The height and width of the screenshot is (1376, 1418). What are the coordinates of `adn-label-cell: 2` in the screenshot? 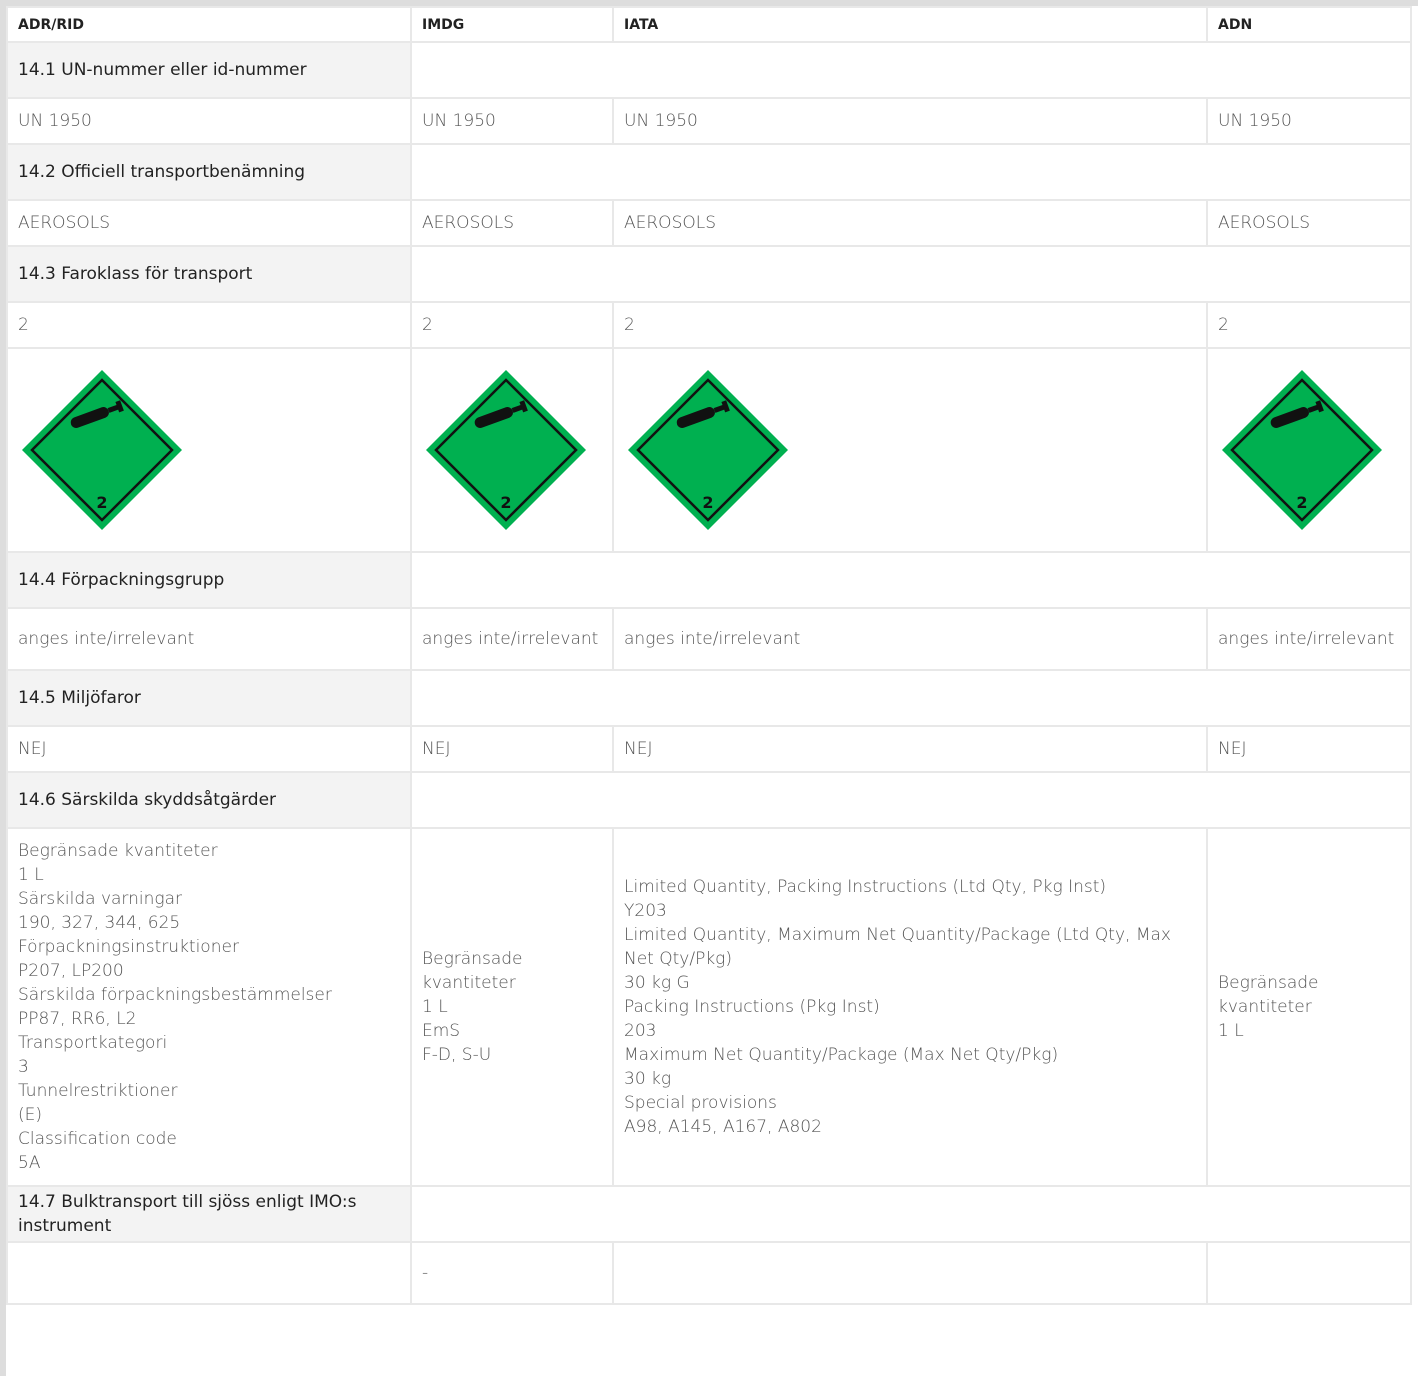 It's located at (1309, 450).